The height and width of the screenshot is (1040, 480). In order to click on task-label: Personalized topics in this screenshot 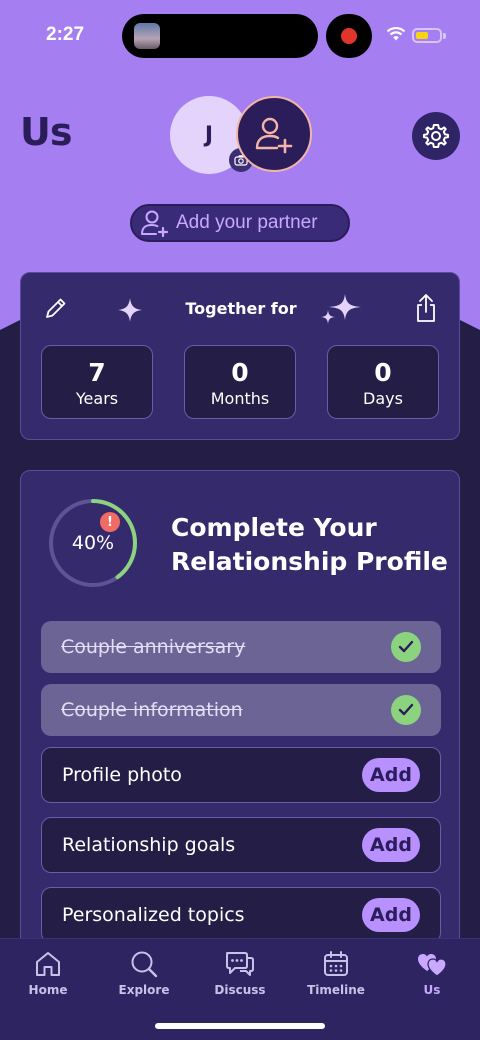, I will do `click(153, 915)`.